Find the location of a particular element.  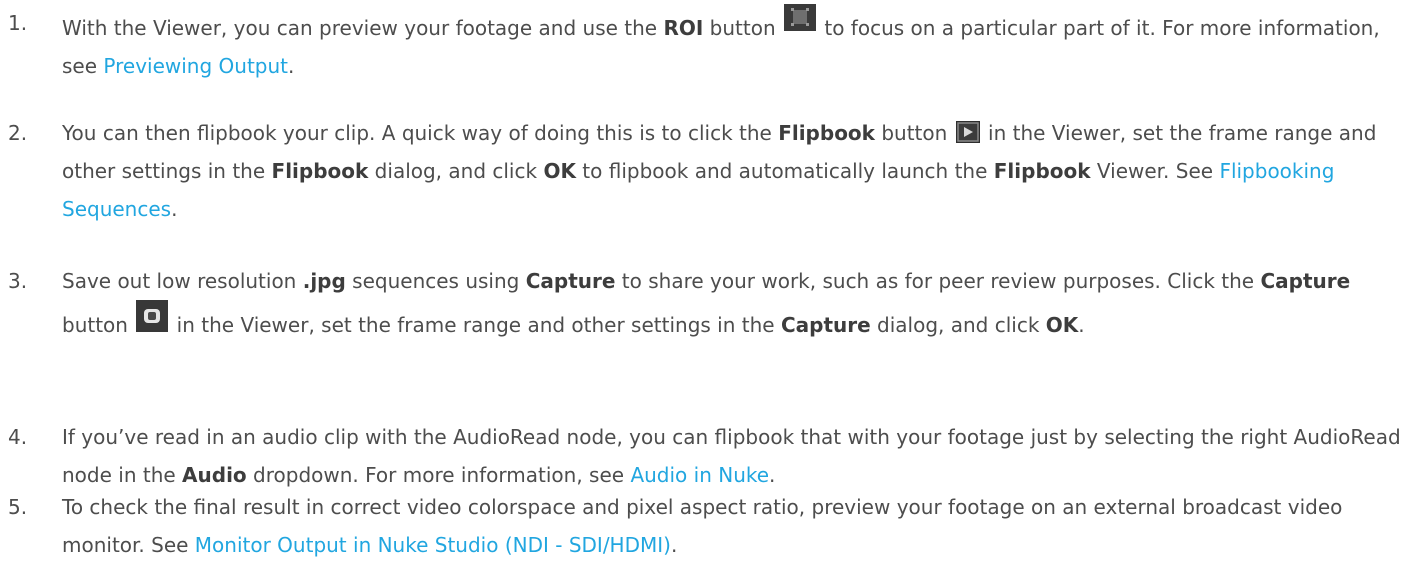

step-number: 2. is located at coordinates (18, 133).